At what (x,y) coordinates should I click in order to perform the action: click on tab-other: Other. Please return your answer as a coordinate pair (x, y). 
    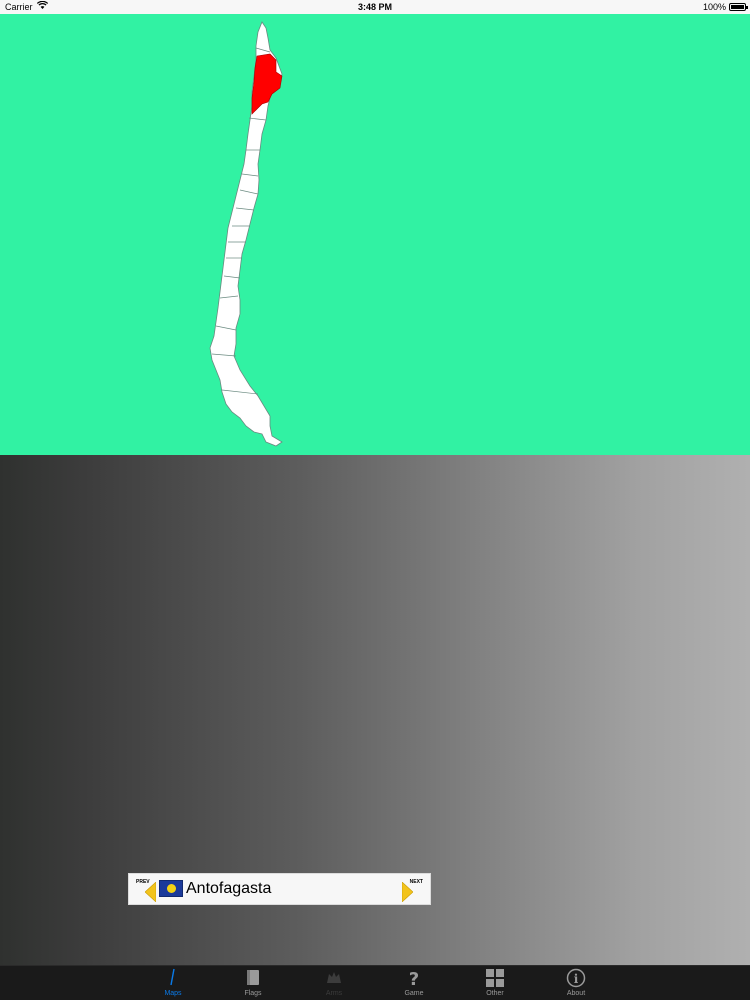
    Looking at the image, I should click on (495, 983).